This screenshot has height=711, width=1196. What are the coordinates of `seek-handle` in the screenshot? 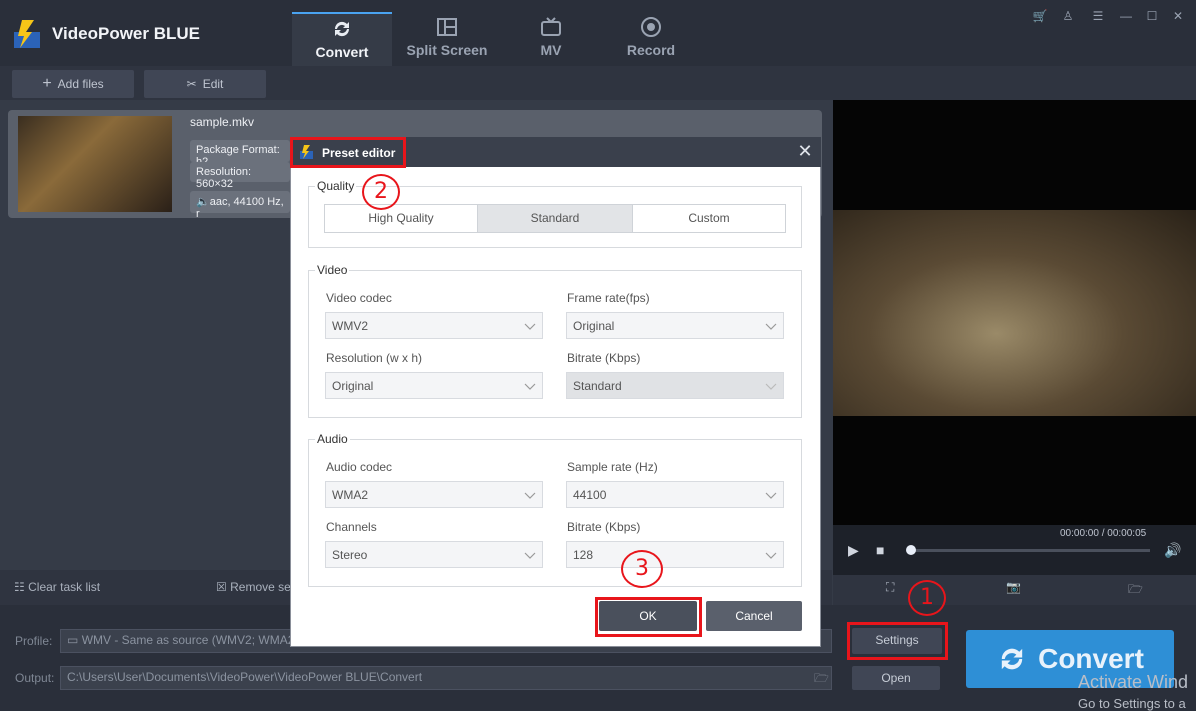 It's located at (911, 550).